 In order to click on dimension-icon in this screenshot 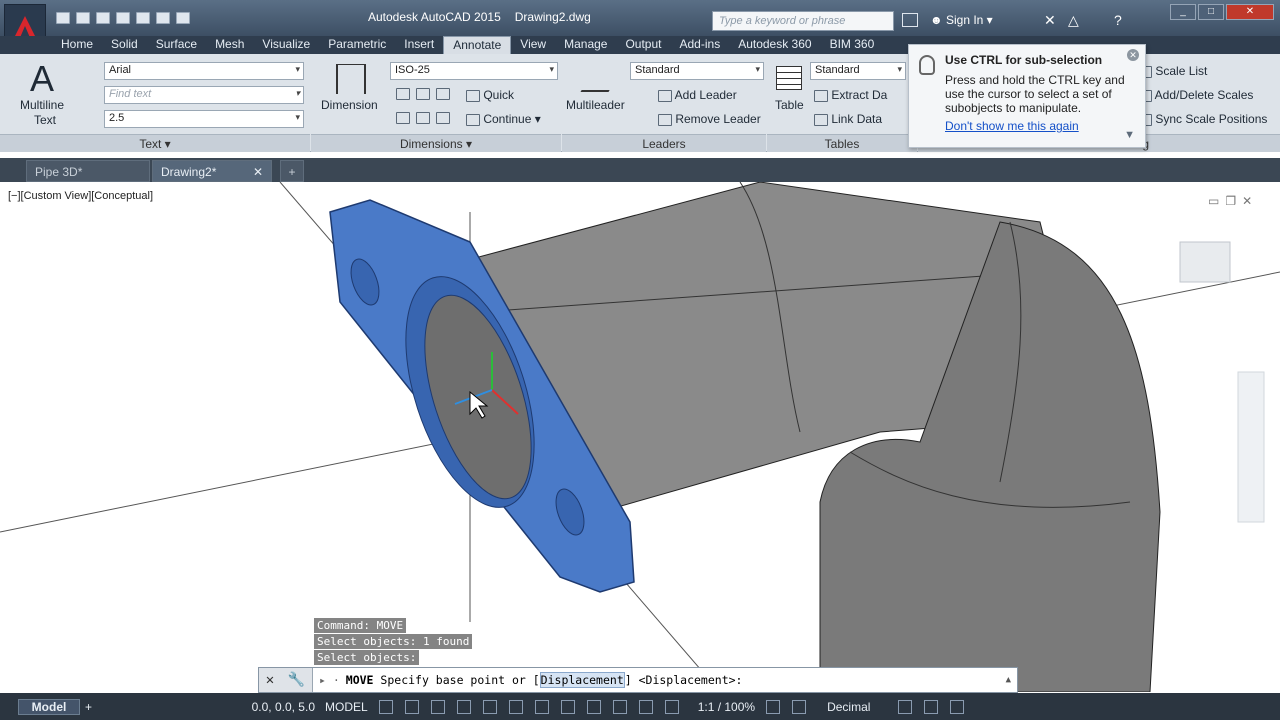, I will do `click(351, 79)`.